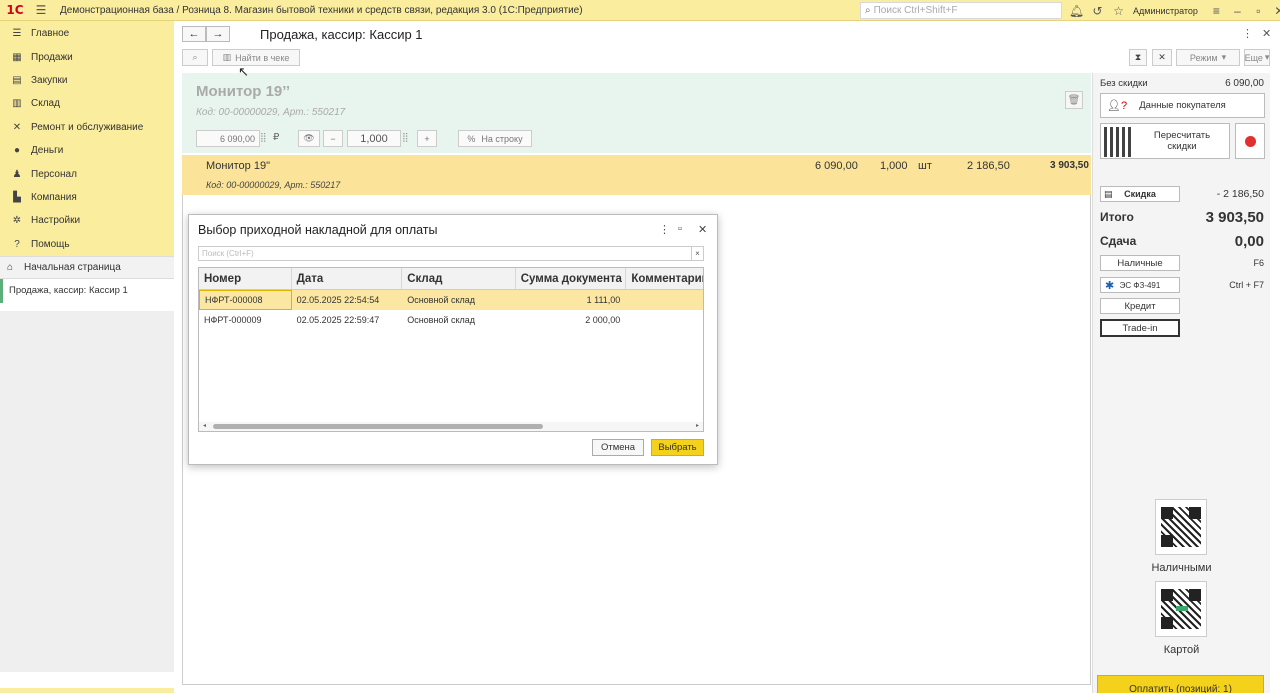  Describe the element at coordinates (374, 138) in the screenshot. I see `quantity-field: 1,000` at that location.